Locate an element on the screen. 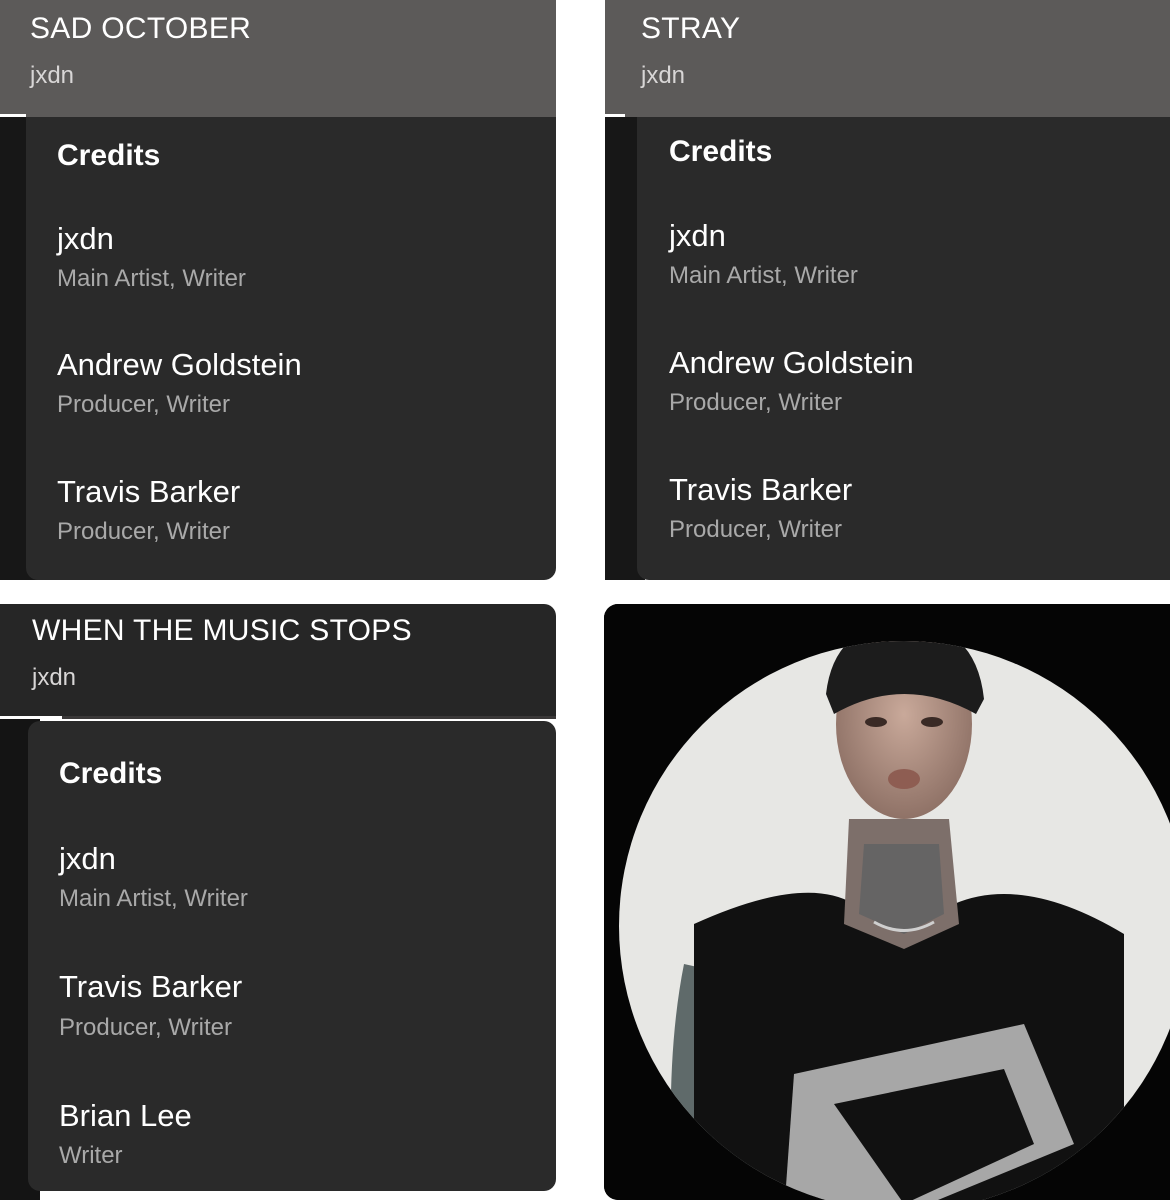 The image size is (1170, 1200). track-title: SAD OCTOBER is located at coordinates (141, 28).